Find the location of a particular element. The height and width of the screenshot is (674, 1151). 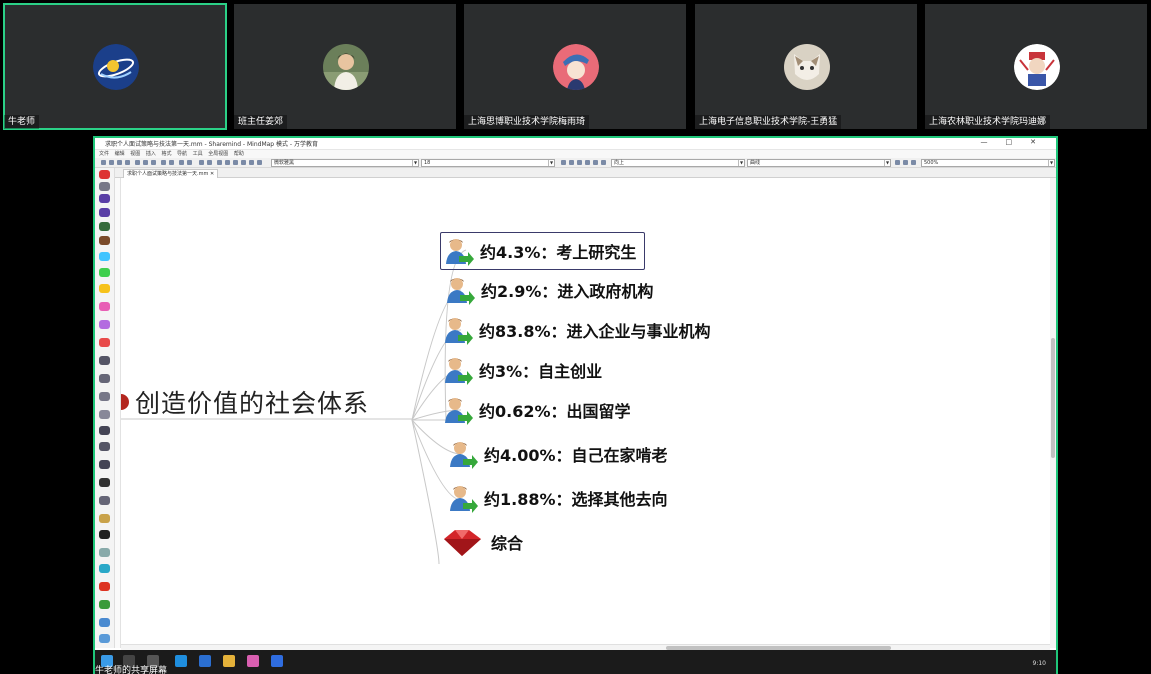

checkmark-icon is located at coordinates (603, 162).